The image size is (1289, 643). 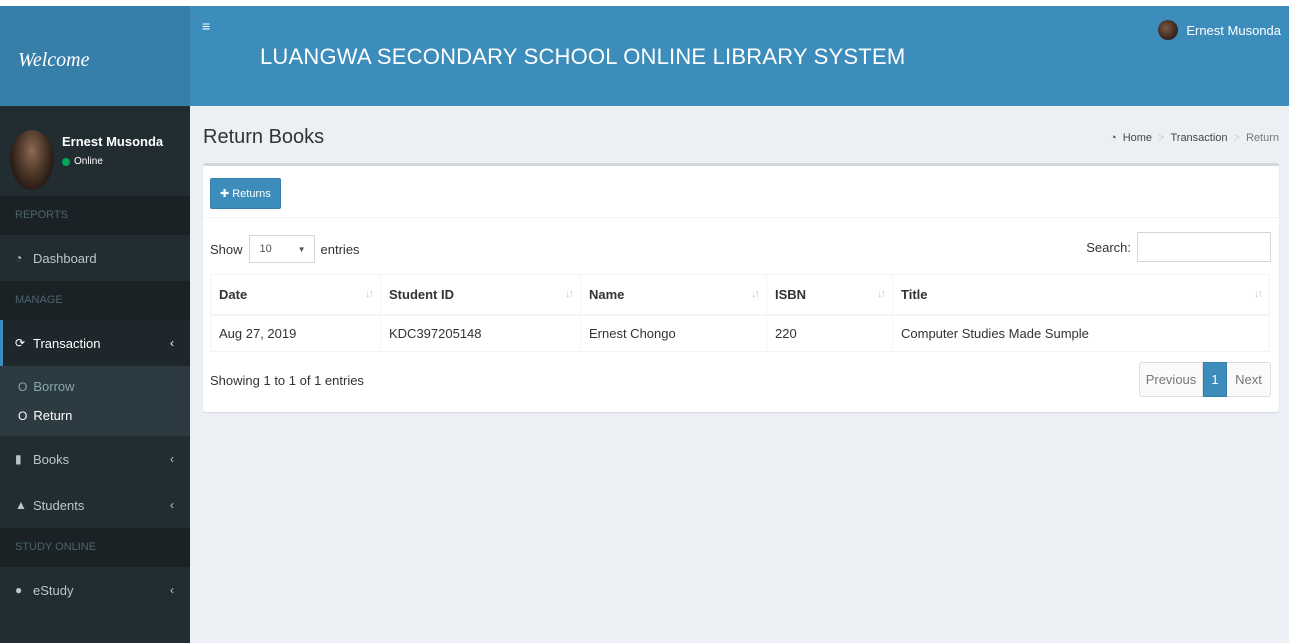 I want to click on user-avatar, so click(x=32, y=160).